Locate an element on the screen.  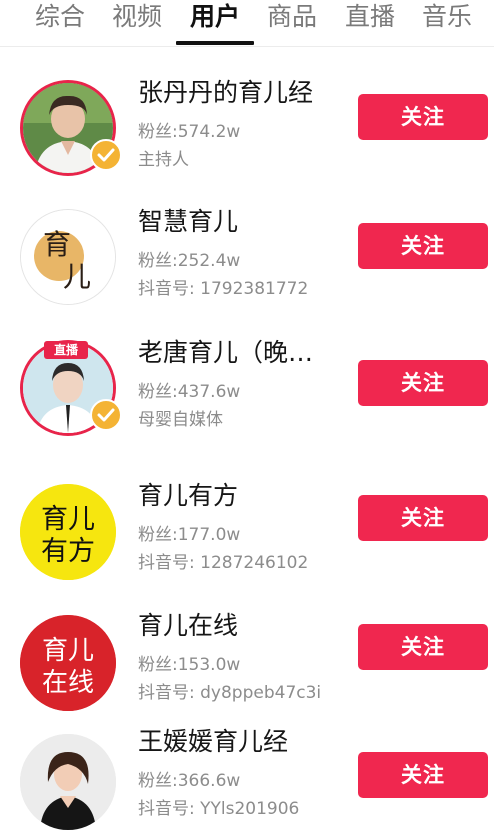
tab-music: 音乐 is located at coordinates (447, 19).